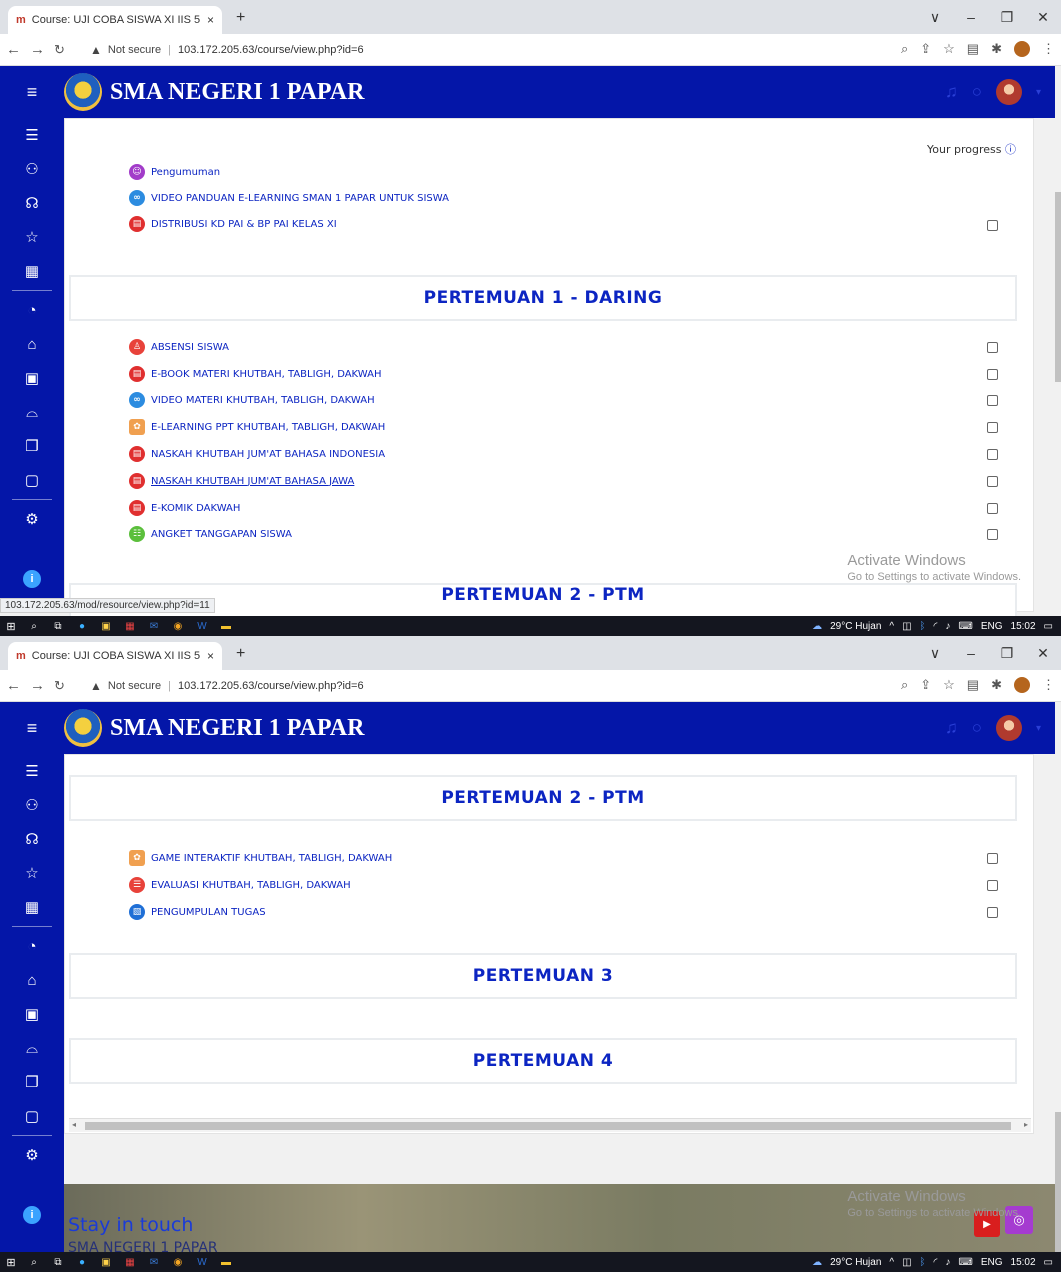 This screenshot has width=1061, height=1272. I want to click on volume-icon: ♪, so click(947, 626).